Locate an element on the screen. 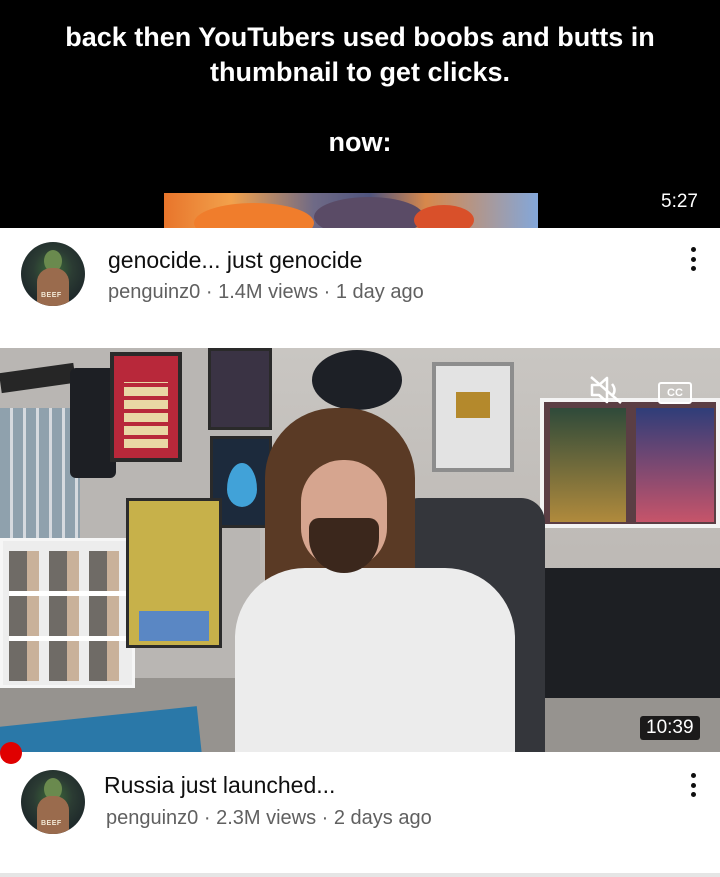  progress-dot-icon is located at coordinates (11, 753).